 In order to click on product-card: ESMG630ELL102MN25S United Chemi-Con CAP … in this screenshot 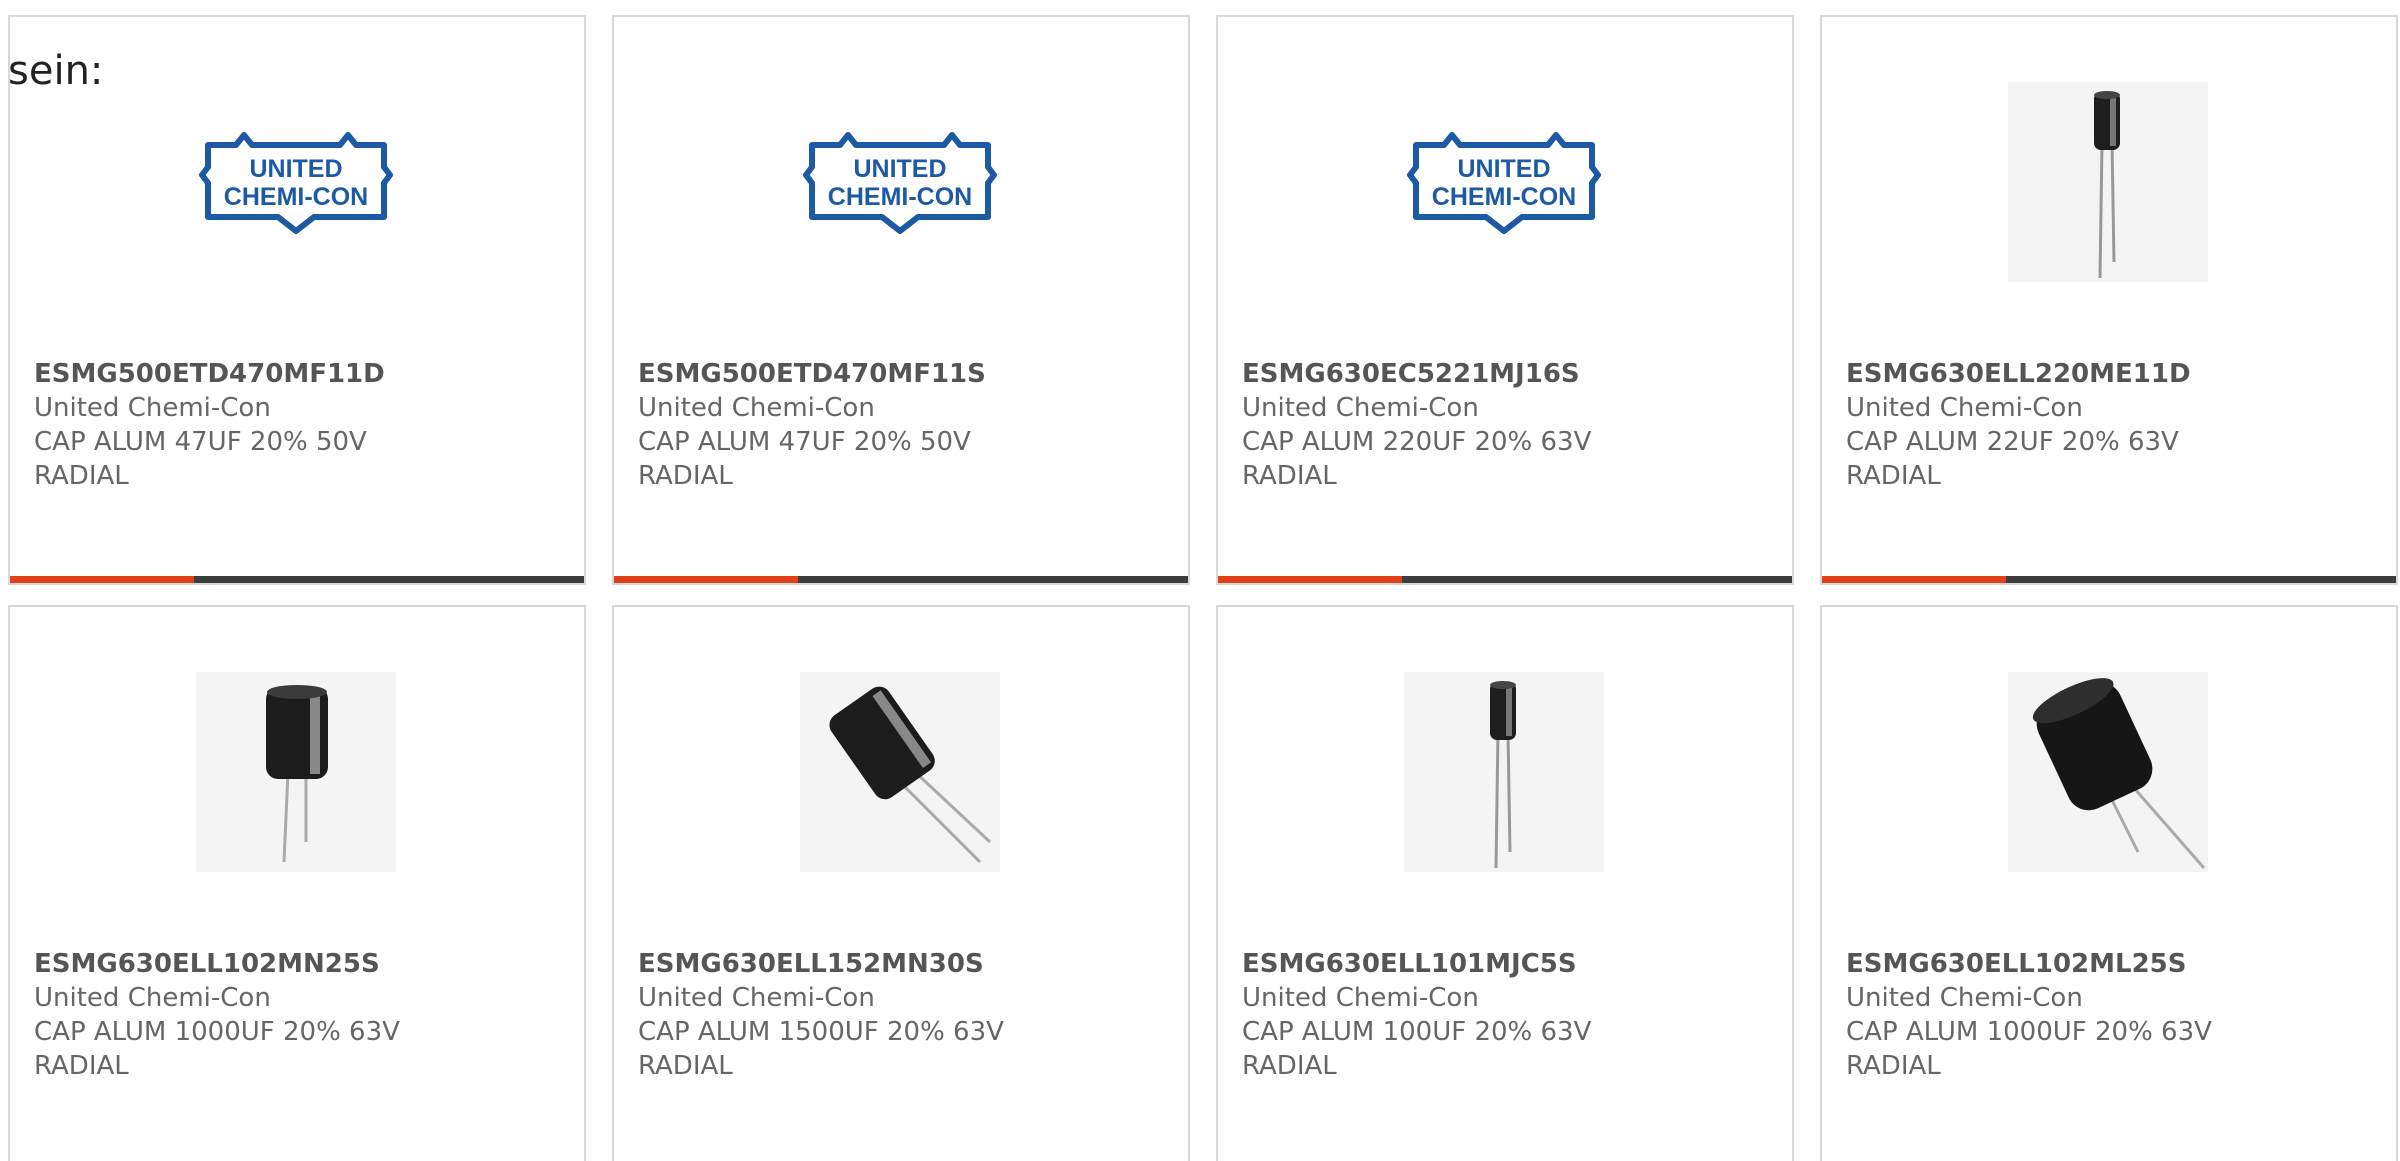, I will do `click(297, 883)`.